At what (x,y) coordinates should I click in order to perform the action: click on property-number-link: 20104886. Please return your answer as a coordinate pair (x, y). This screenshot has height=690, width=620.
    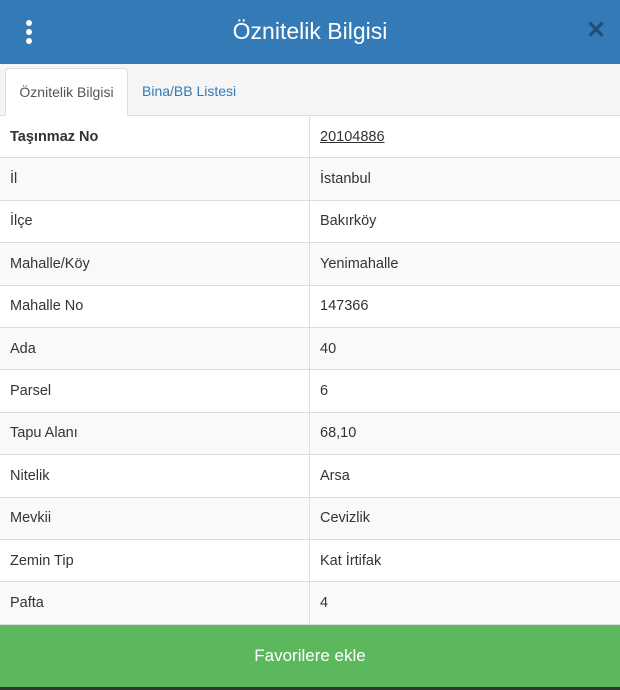
    Looking at the image, I should click on (465, 136).